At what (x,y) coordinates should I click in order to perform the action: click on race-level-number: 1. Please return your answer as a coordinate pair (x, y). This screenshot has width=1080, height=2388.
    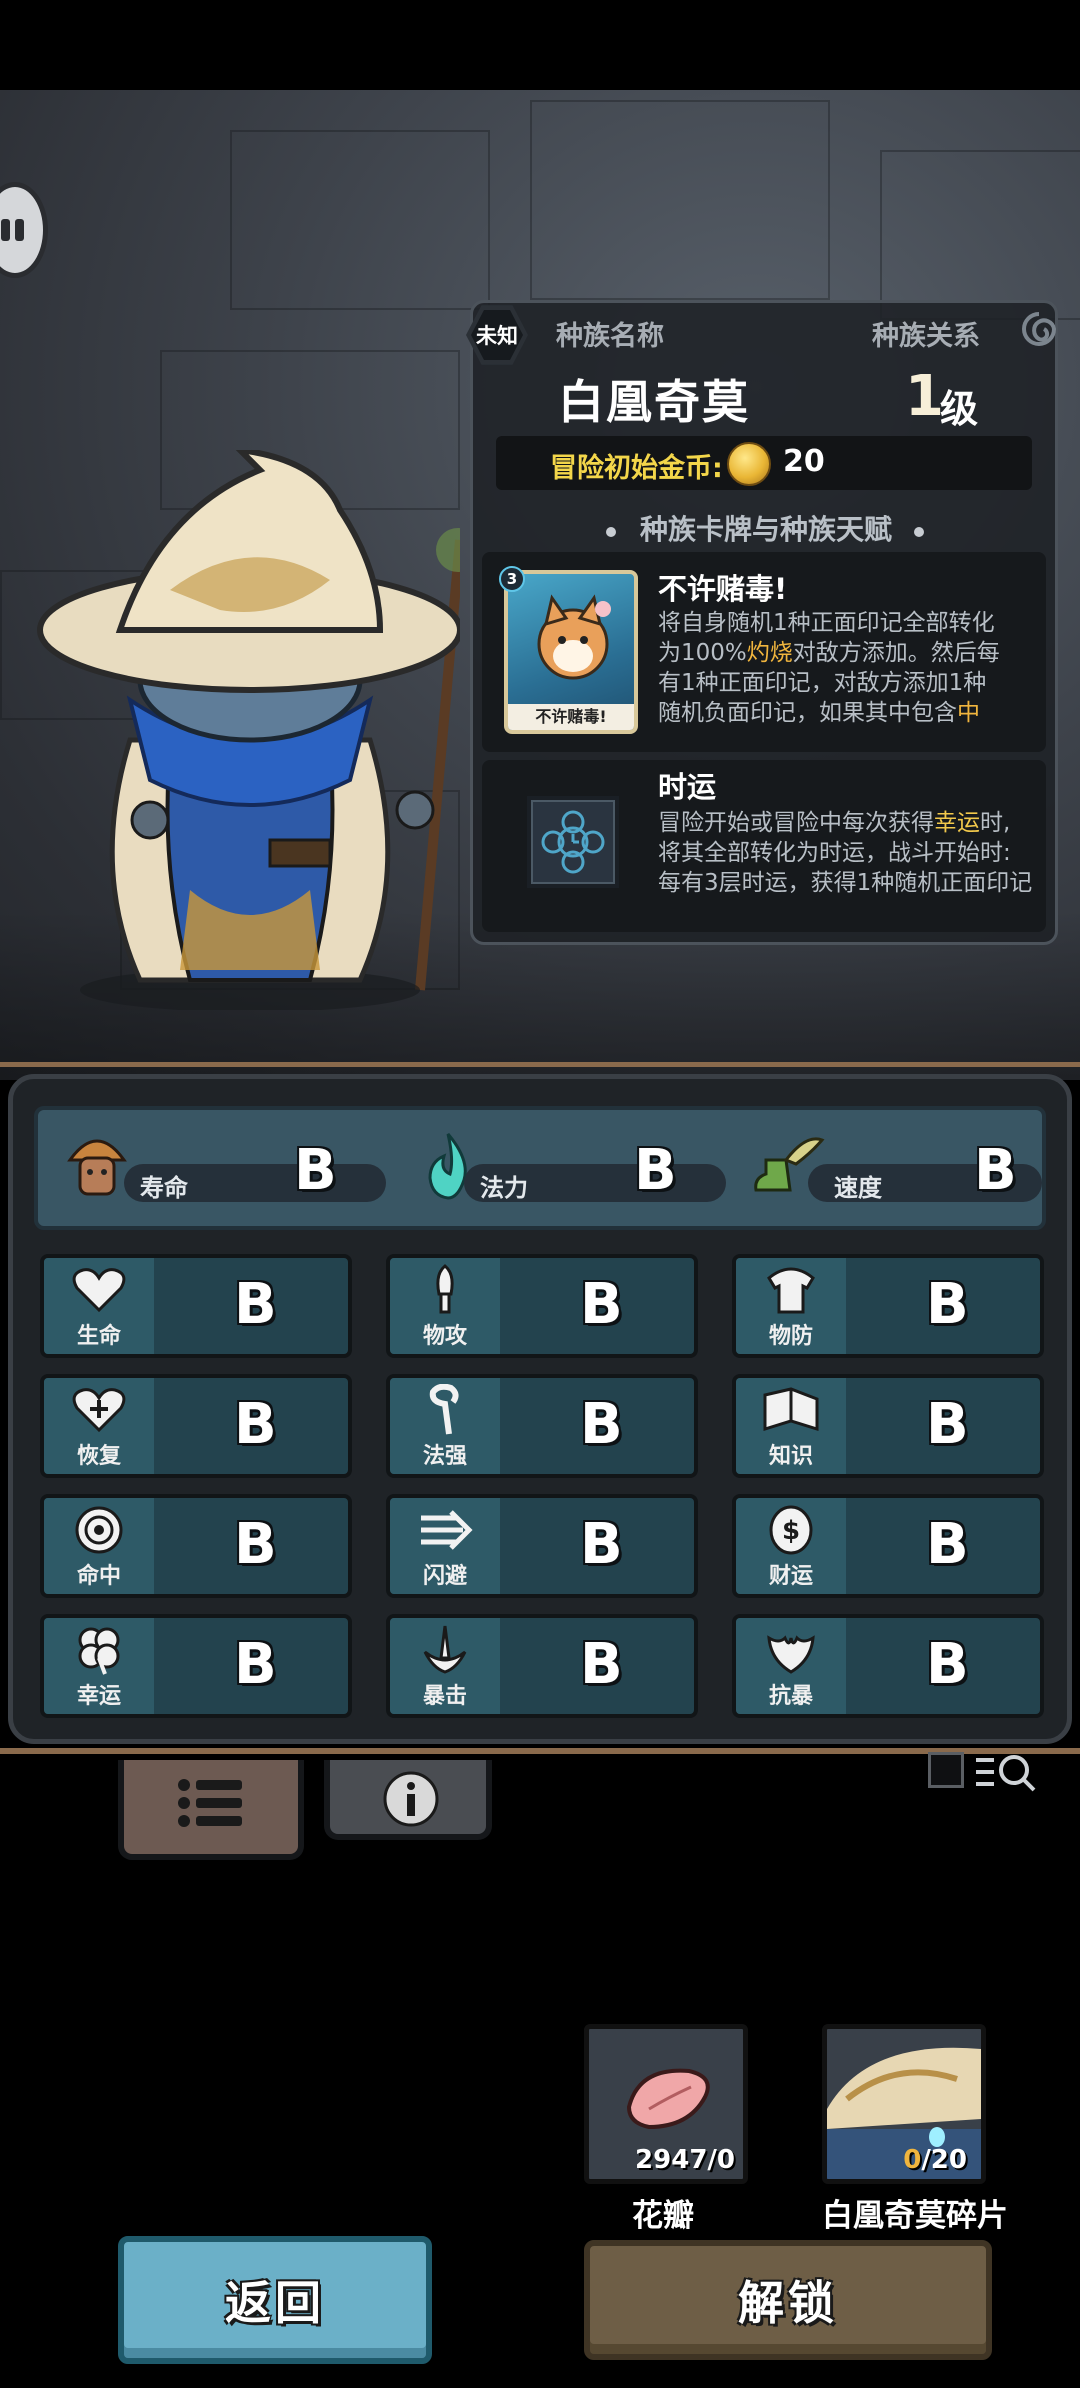
    Looking at the image, I should click on (924, 396).